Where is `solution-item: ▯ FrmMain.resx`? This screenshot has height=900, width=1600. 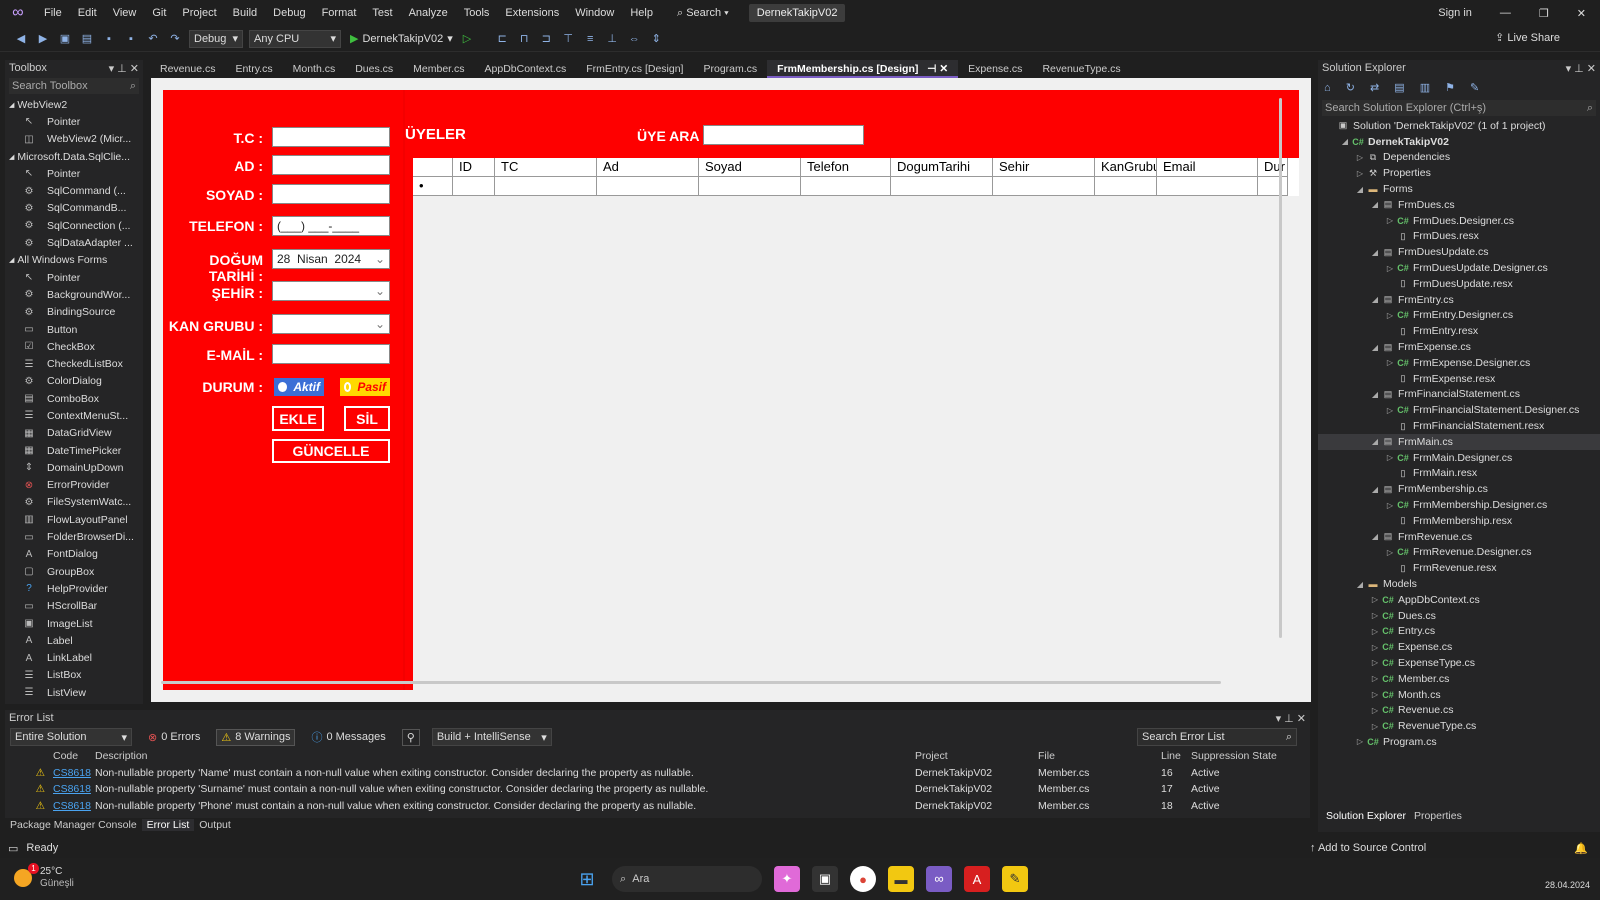
solution-item: ▯ FrmMain.resx is located at coordinates (1459, 474).